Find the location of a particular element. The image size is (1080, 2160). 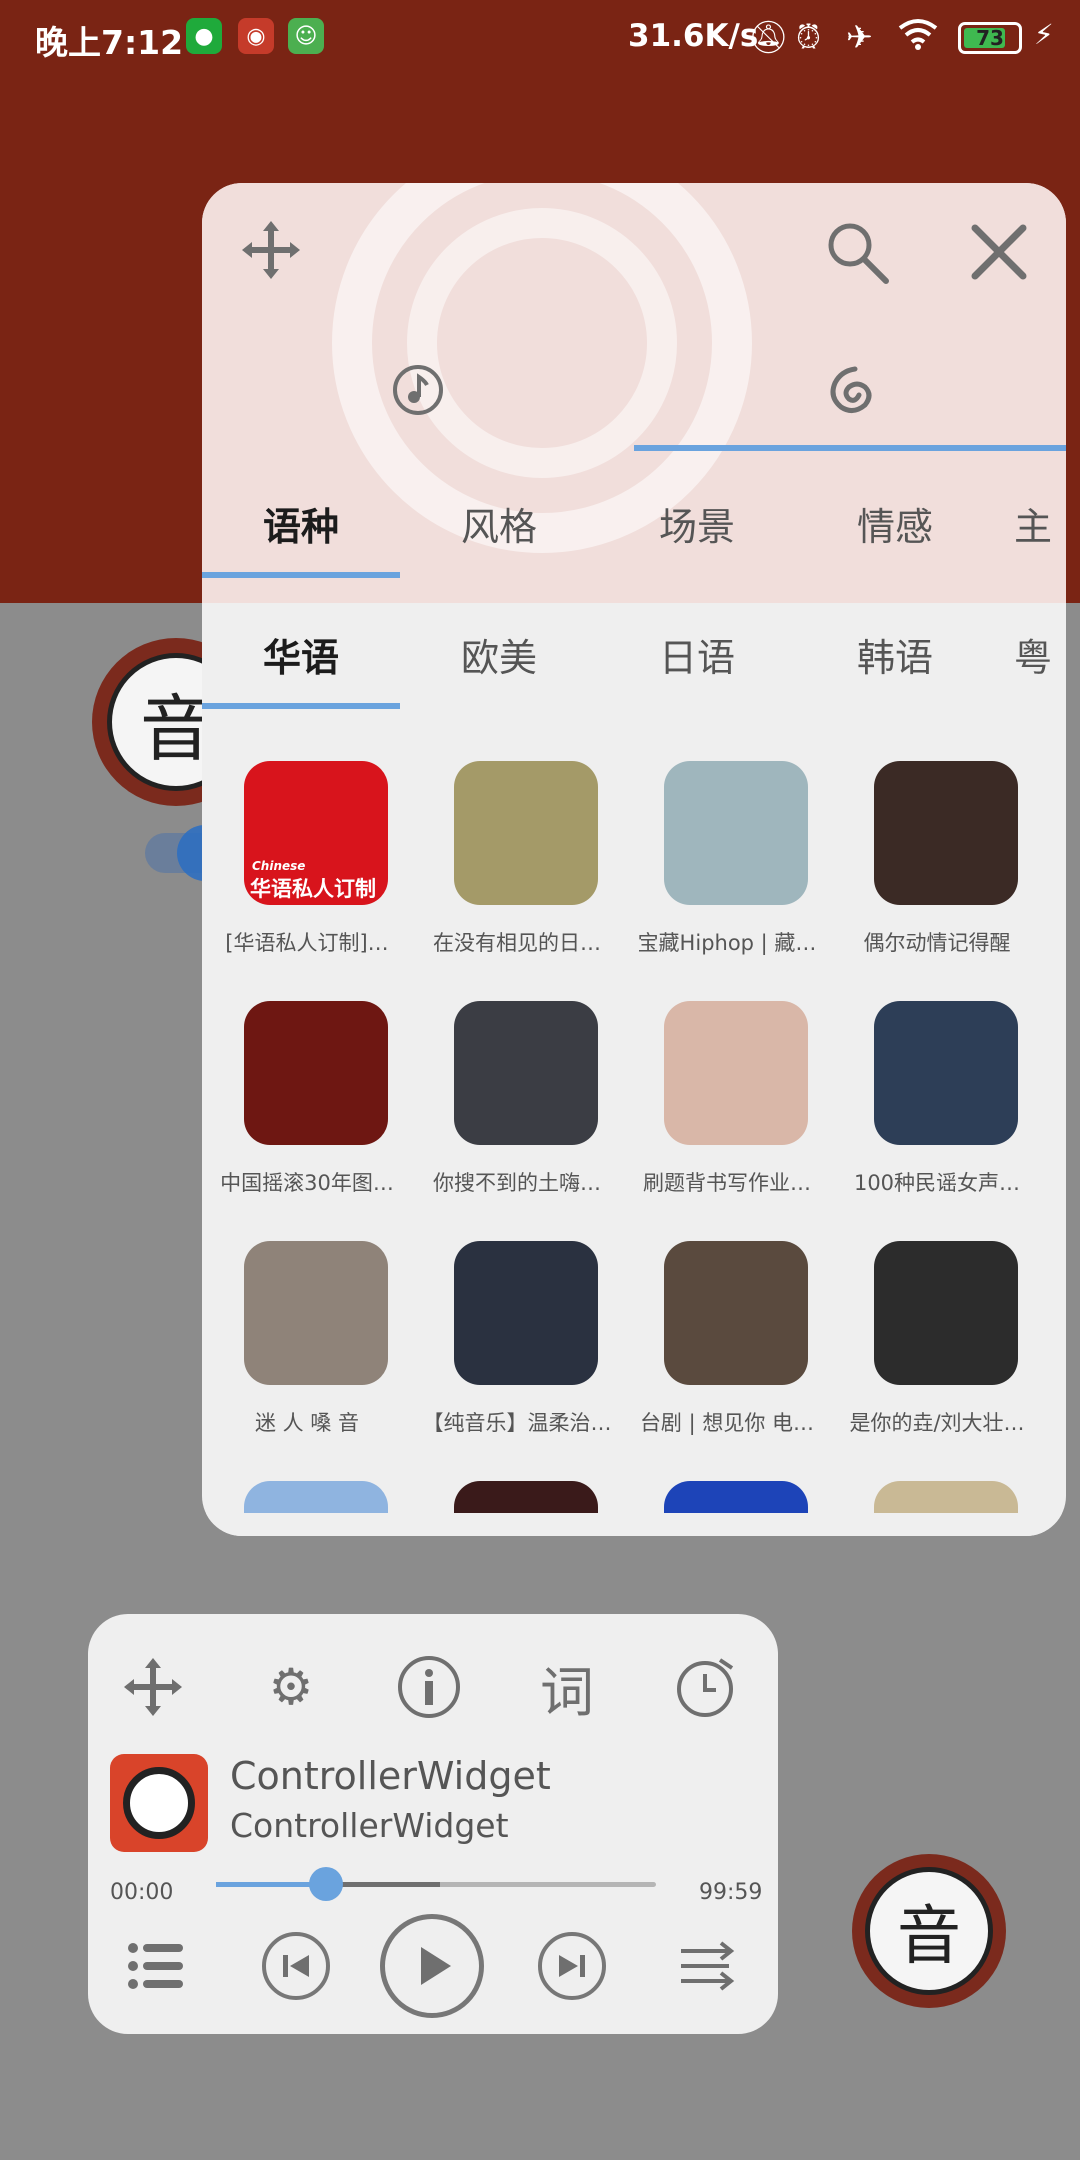

playlist-title: 偶尔动情记得醒 is located at coordinates (937, 943).